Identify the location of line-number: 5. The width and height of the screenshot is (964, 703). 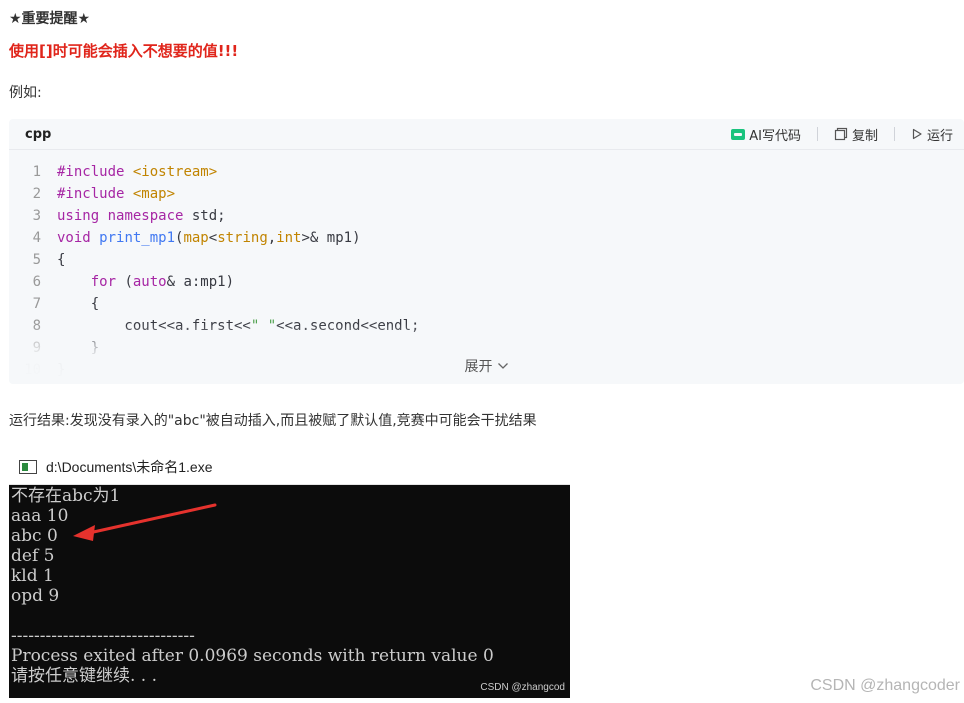
(36, 260).